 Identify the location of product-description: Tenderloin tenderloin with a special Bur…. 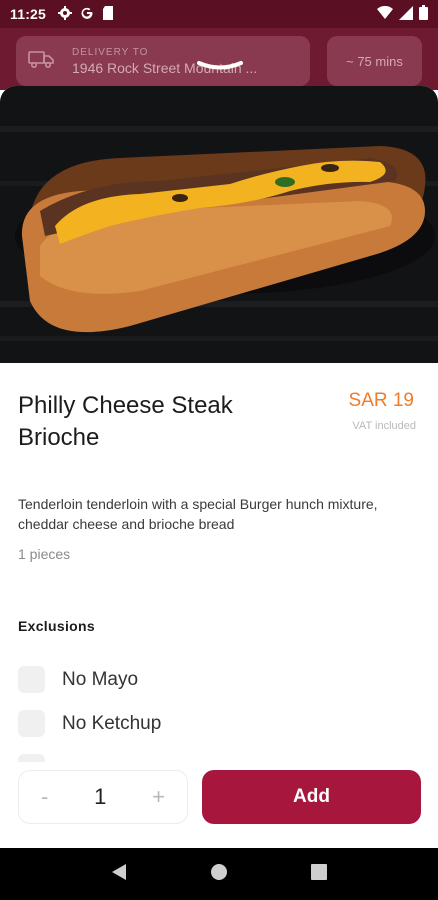
(198, 514).